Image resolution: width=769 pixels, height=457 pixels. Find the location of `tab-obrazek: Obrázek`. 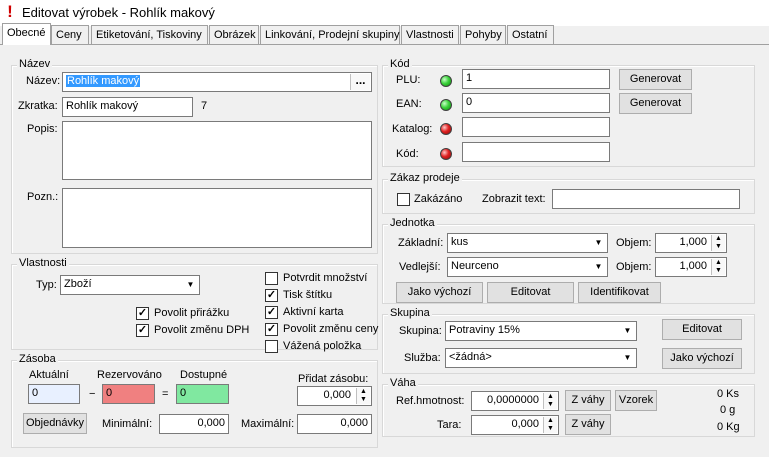

tab-obrazek: Obrázek is located at coordinates (234, 34).